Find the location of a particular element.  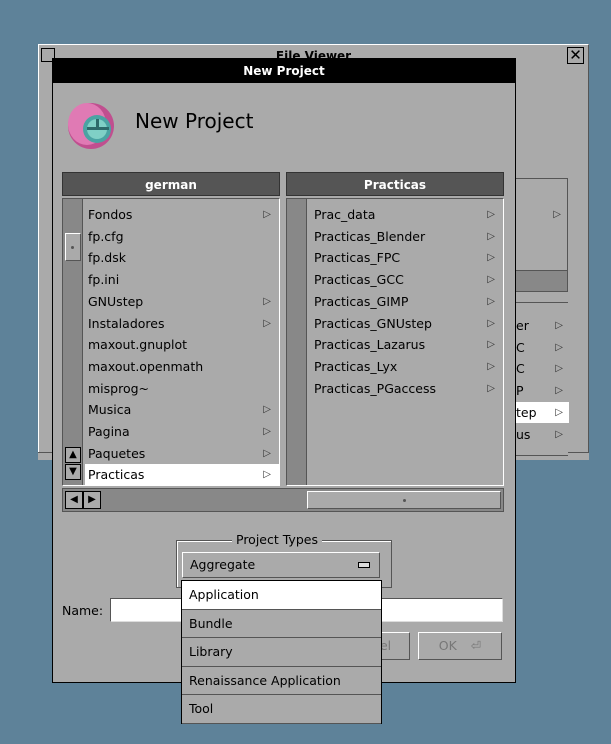

list-item-label: Pagina is located at coordinates (109, 431).